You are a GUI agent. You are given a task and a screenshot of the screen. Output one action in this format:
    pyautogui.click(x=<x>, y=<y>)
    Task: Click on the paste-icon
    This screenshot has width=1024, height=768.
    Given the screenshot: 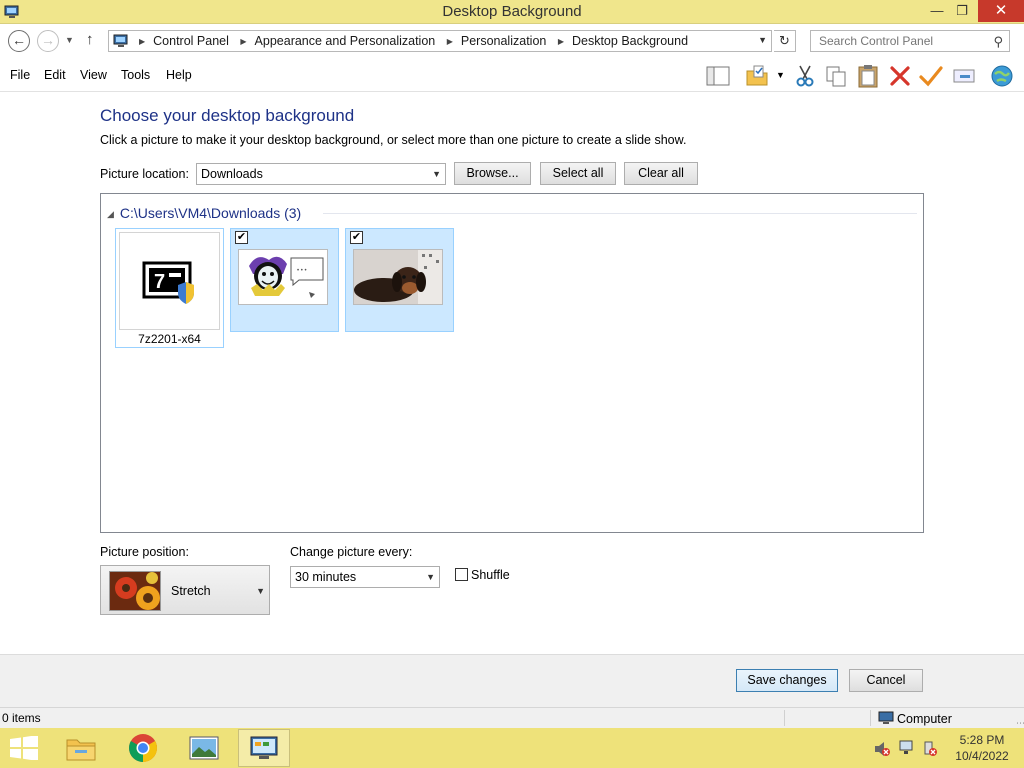 What is the action you would take?
    pyautogui.click(x=868, y=76)
    